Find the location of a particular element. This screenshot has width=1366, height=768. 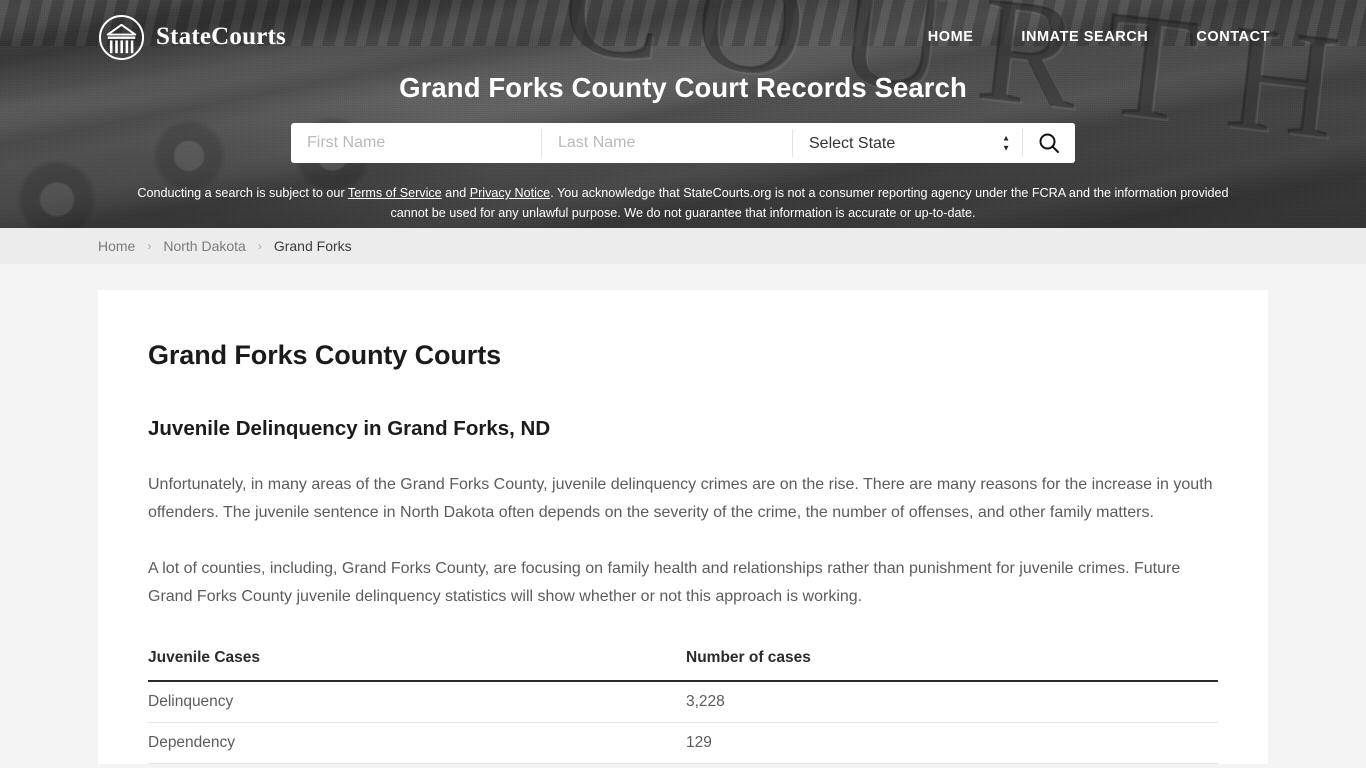

court-records-search-form: Select State ▲▼ is located at coordinates (683, 143).